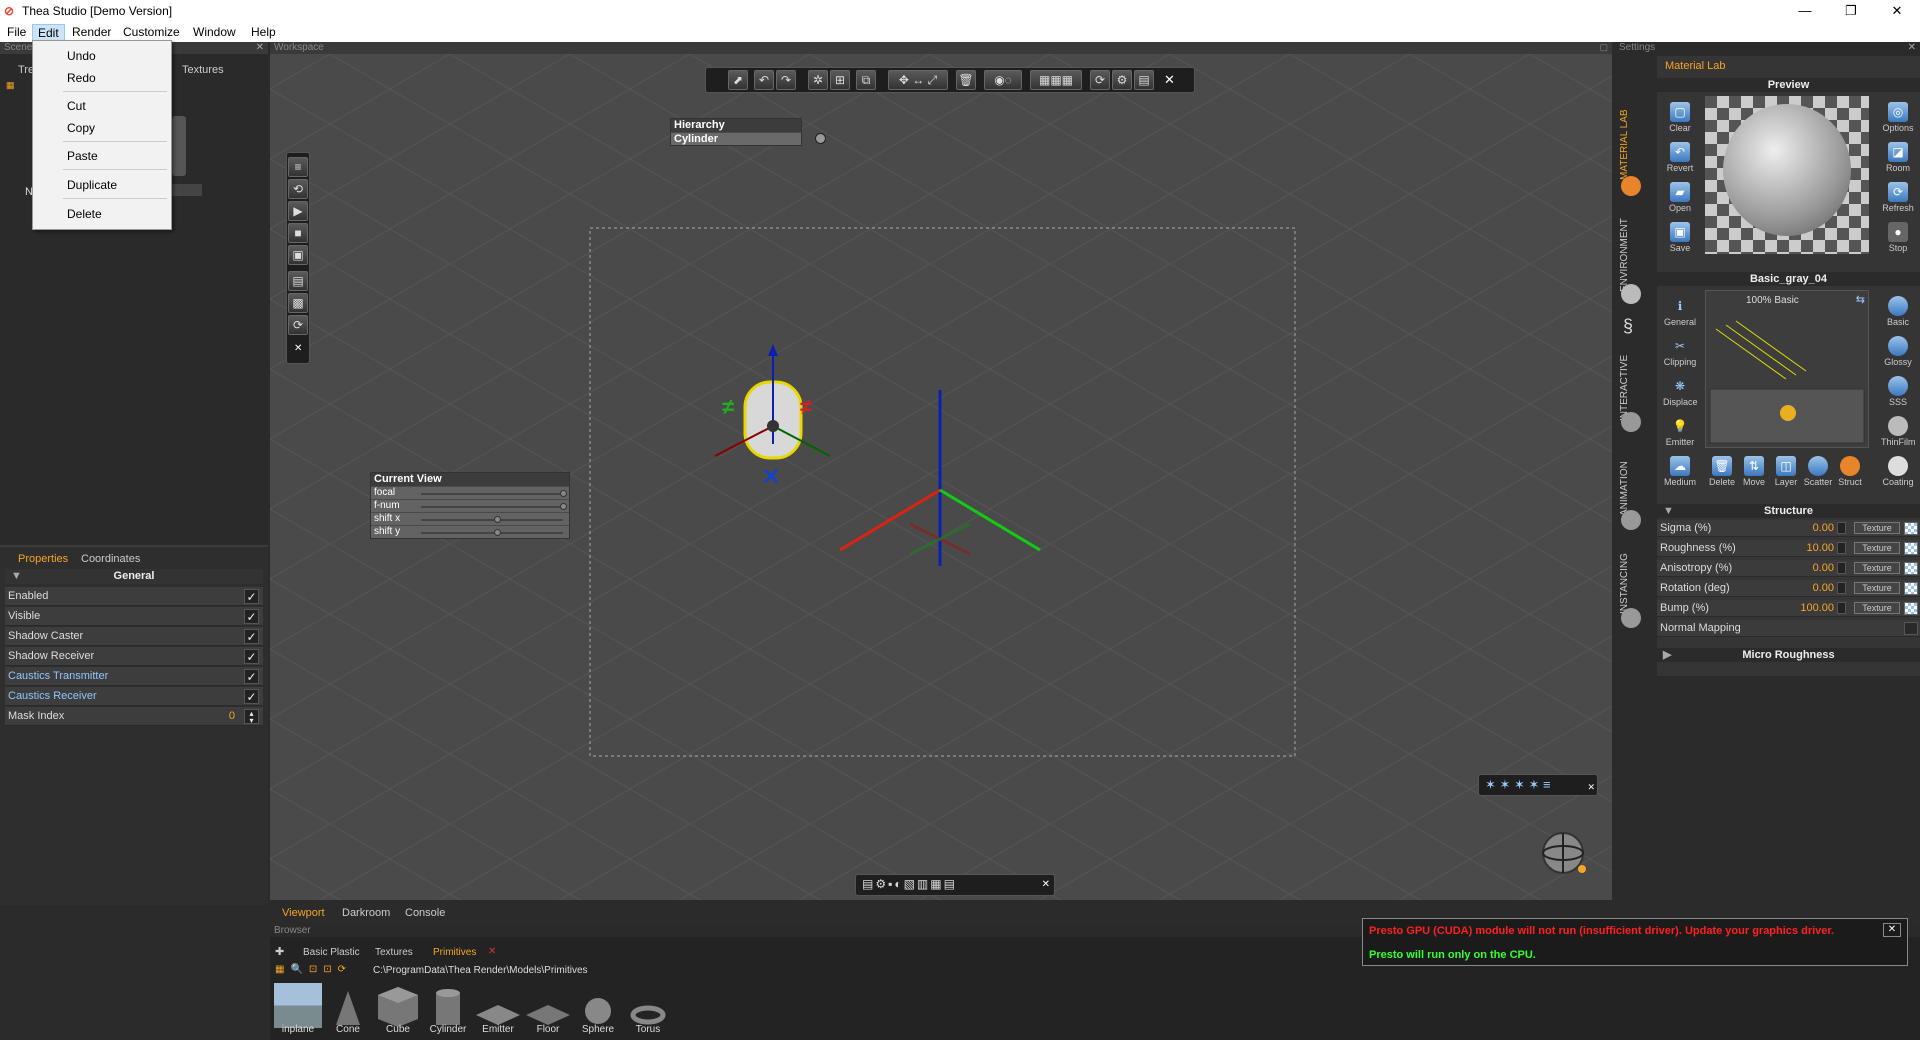  I want to click on layer-label: 100% Basic, so click(1772, 300).